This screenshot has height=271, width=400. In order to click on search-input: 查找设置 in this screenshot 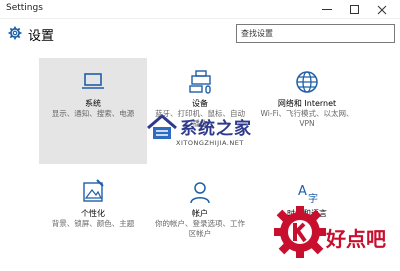, I will do `click(315, 33)`.